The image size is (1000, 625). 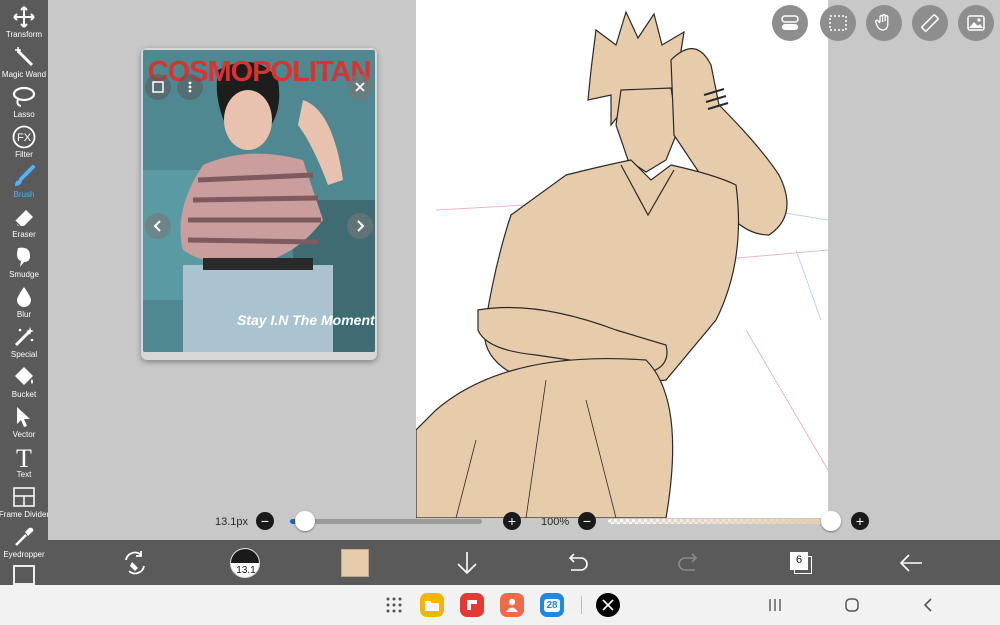 I want to click on tool-smudge: Smudge, so click(x=24, y=262).